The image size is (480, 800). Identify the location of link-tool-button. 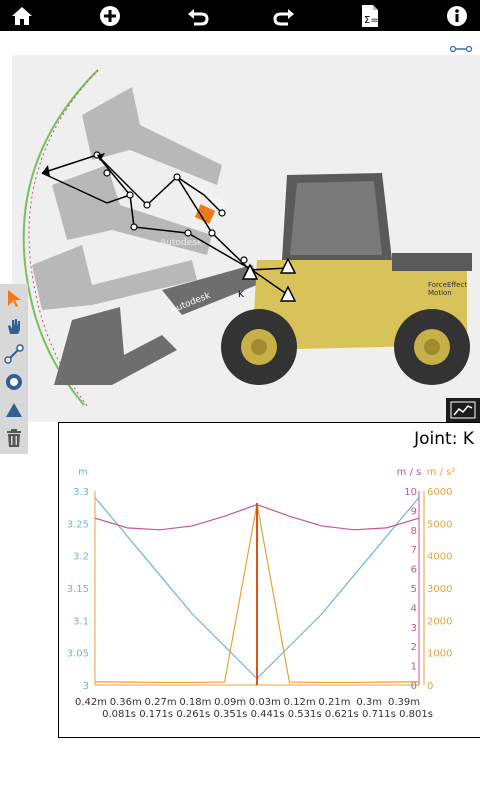
(14, 354).